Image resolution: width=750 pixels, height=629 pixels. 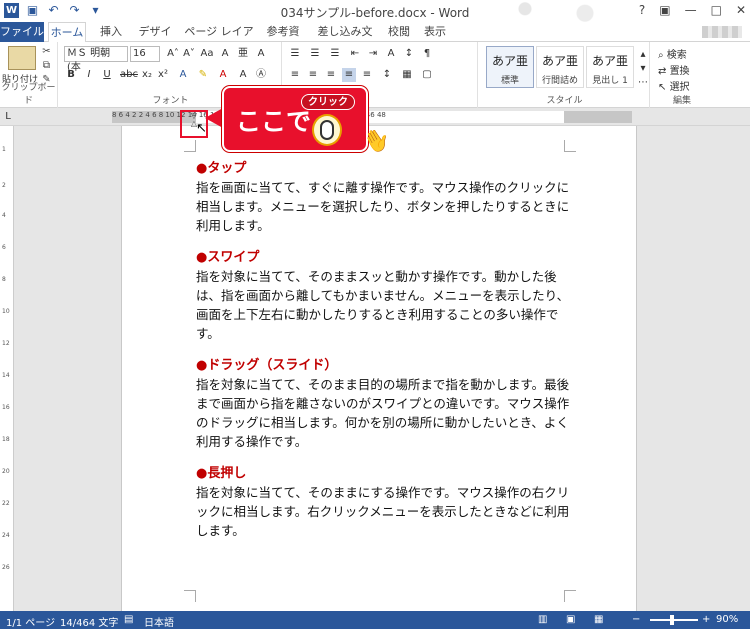 I want to click on align-center-icon: ≡, so click(x=313, y=75).